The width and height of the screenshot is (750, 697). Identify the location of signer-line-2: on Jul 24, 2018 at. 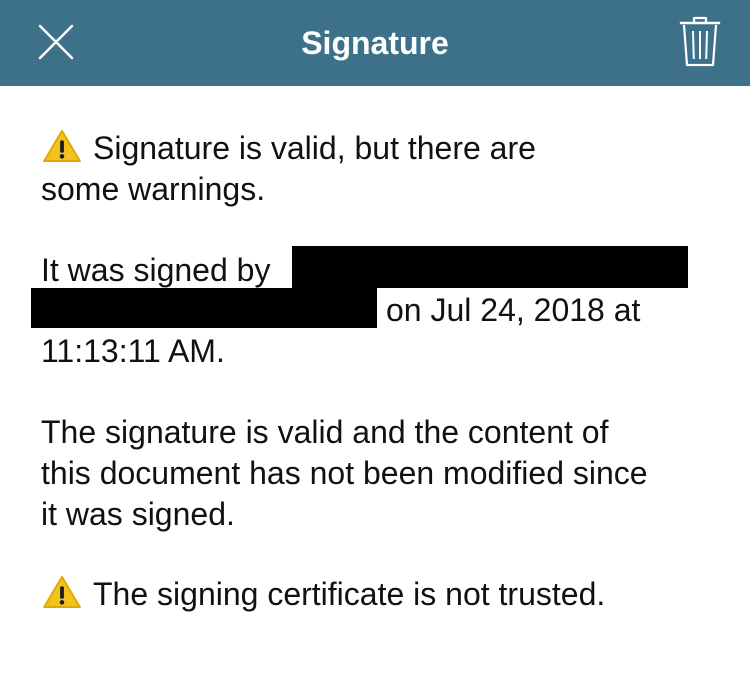
(513, 310).